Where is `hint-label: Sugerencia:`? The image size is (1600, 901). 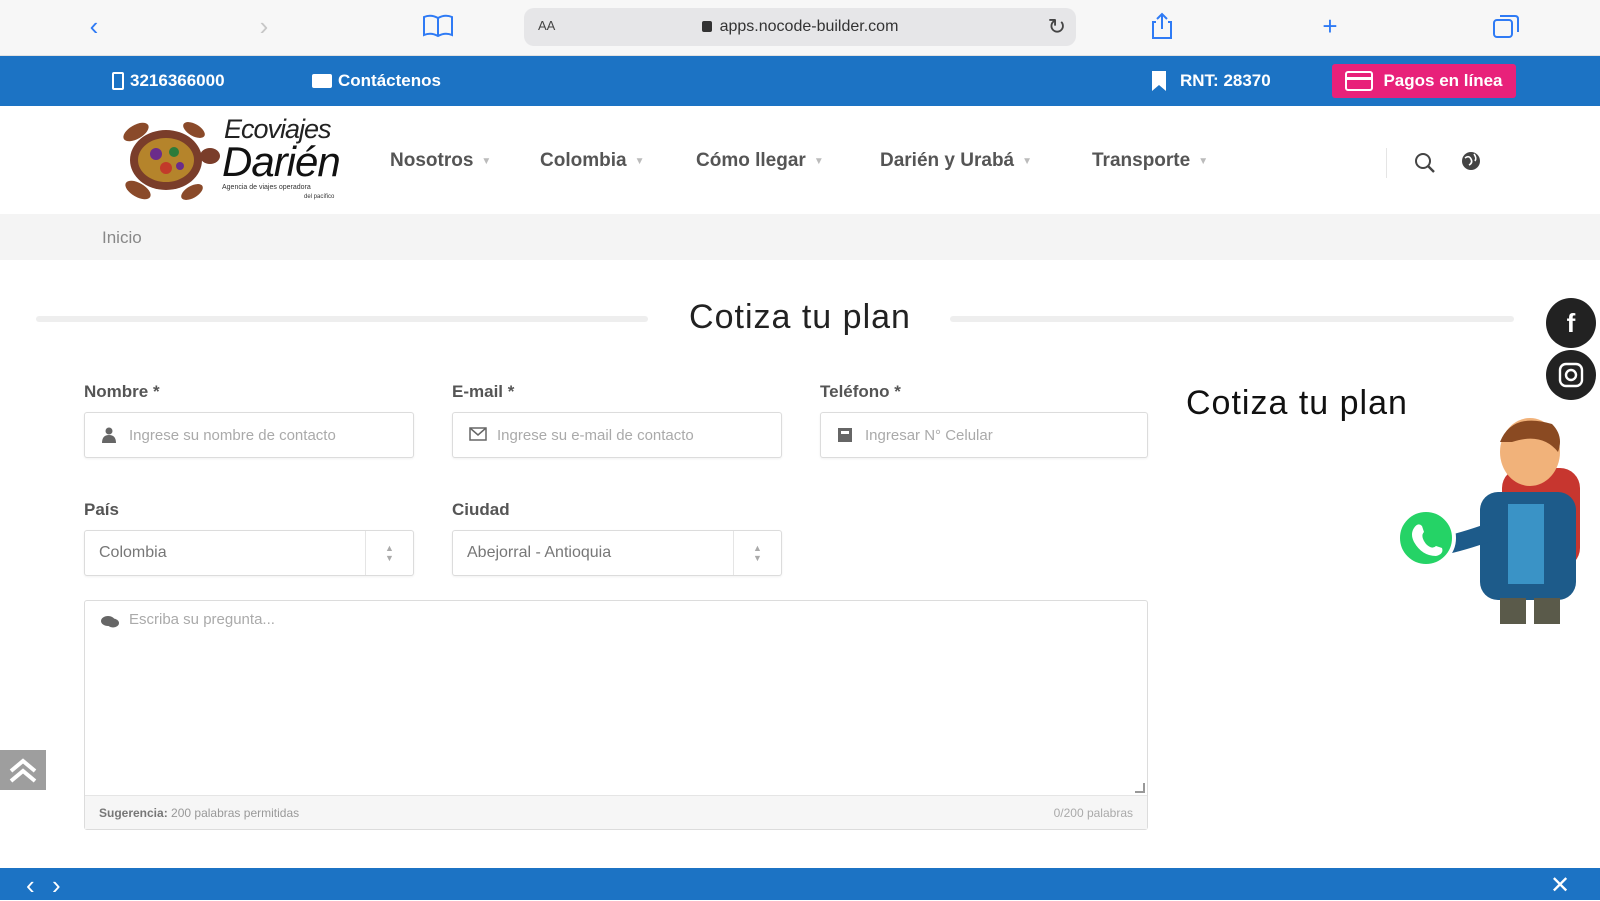 hint-label: Sugerencia: is located at coordinates (133, 813).